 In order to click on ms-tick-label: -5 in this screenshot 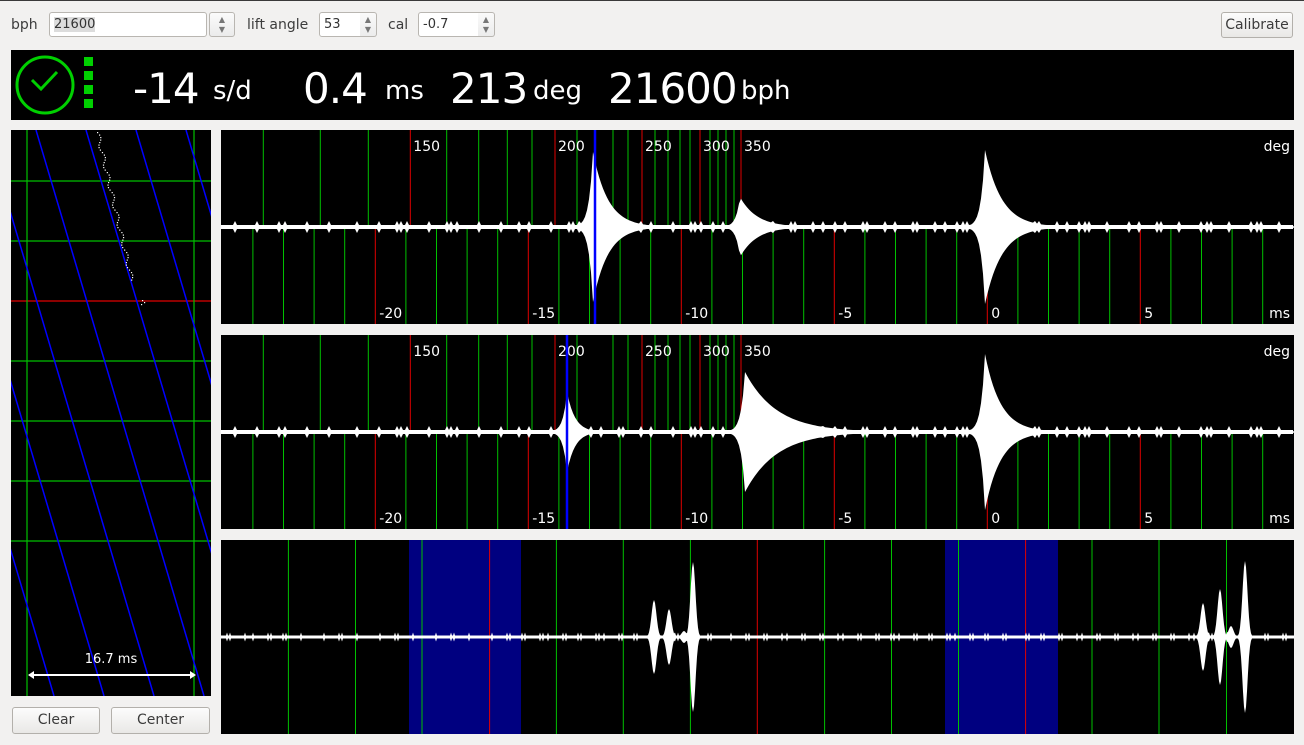, I will do `click(845, 314)`.